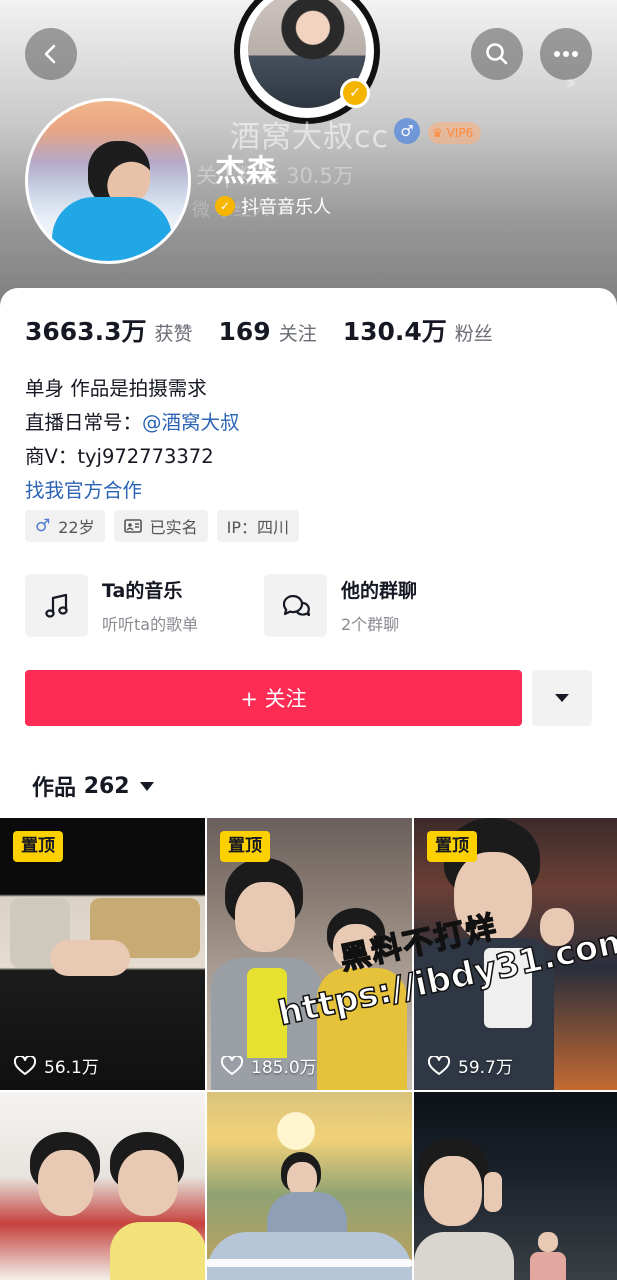  I want to click on likes-stat: 185.0万, so click(269, 1065).